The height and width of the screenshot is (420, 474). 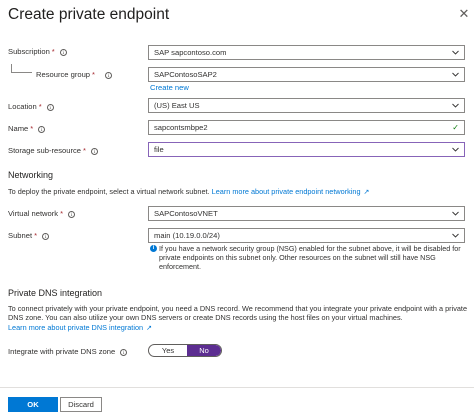 I want to click on resource-group-value: SAPContosoSAP2, so click(x=185, y=74).